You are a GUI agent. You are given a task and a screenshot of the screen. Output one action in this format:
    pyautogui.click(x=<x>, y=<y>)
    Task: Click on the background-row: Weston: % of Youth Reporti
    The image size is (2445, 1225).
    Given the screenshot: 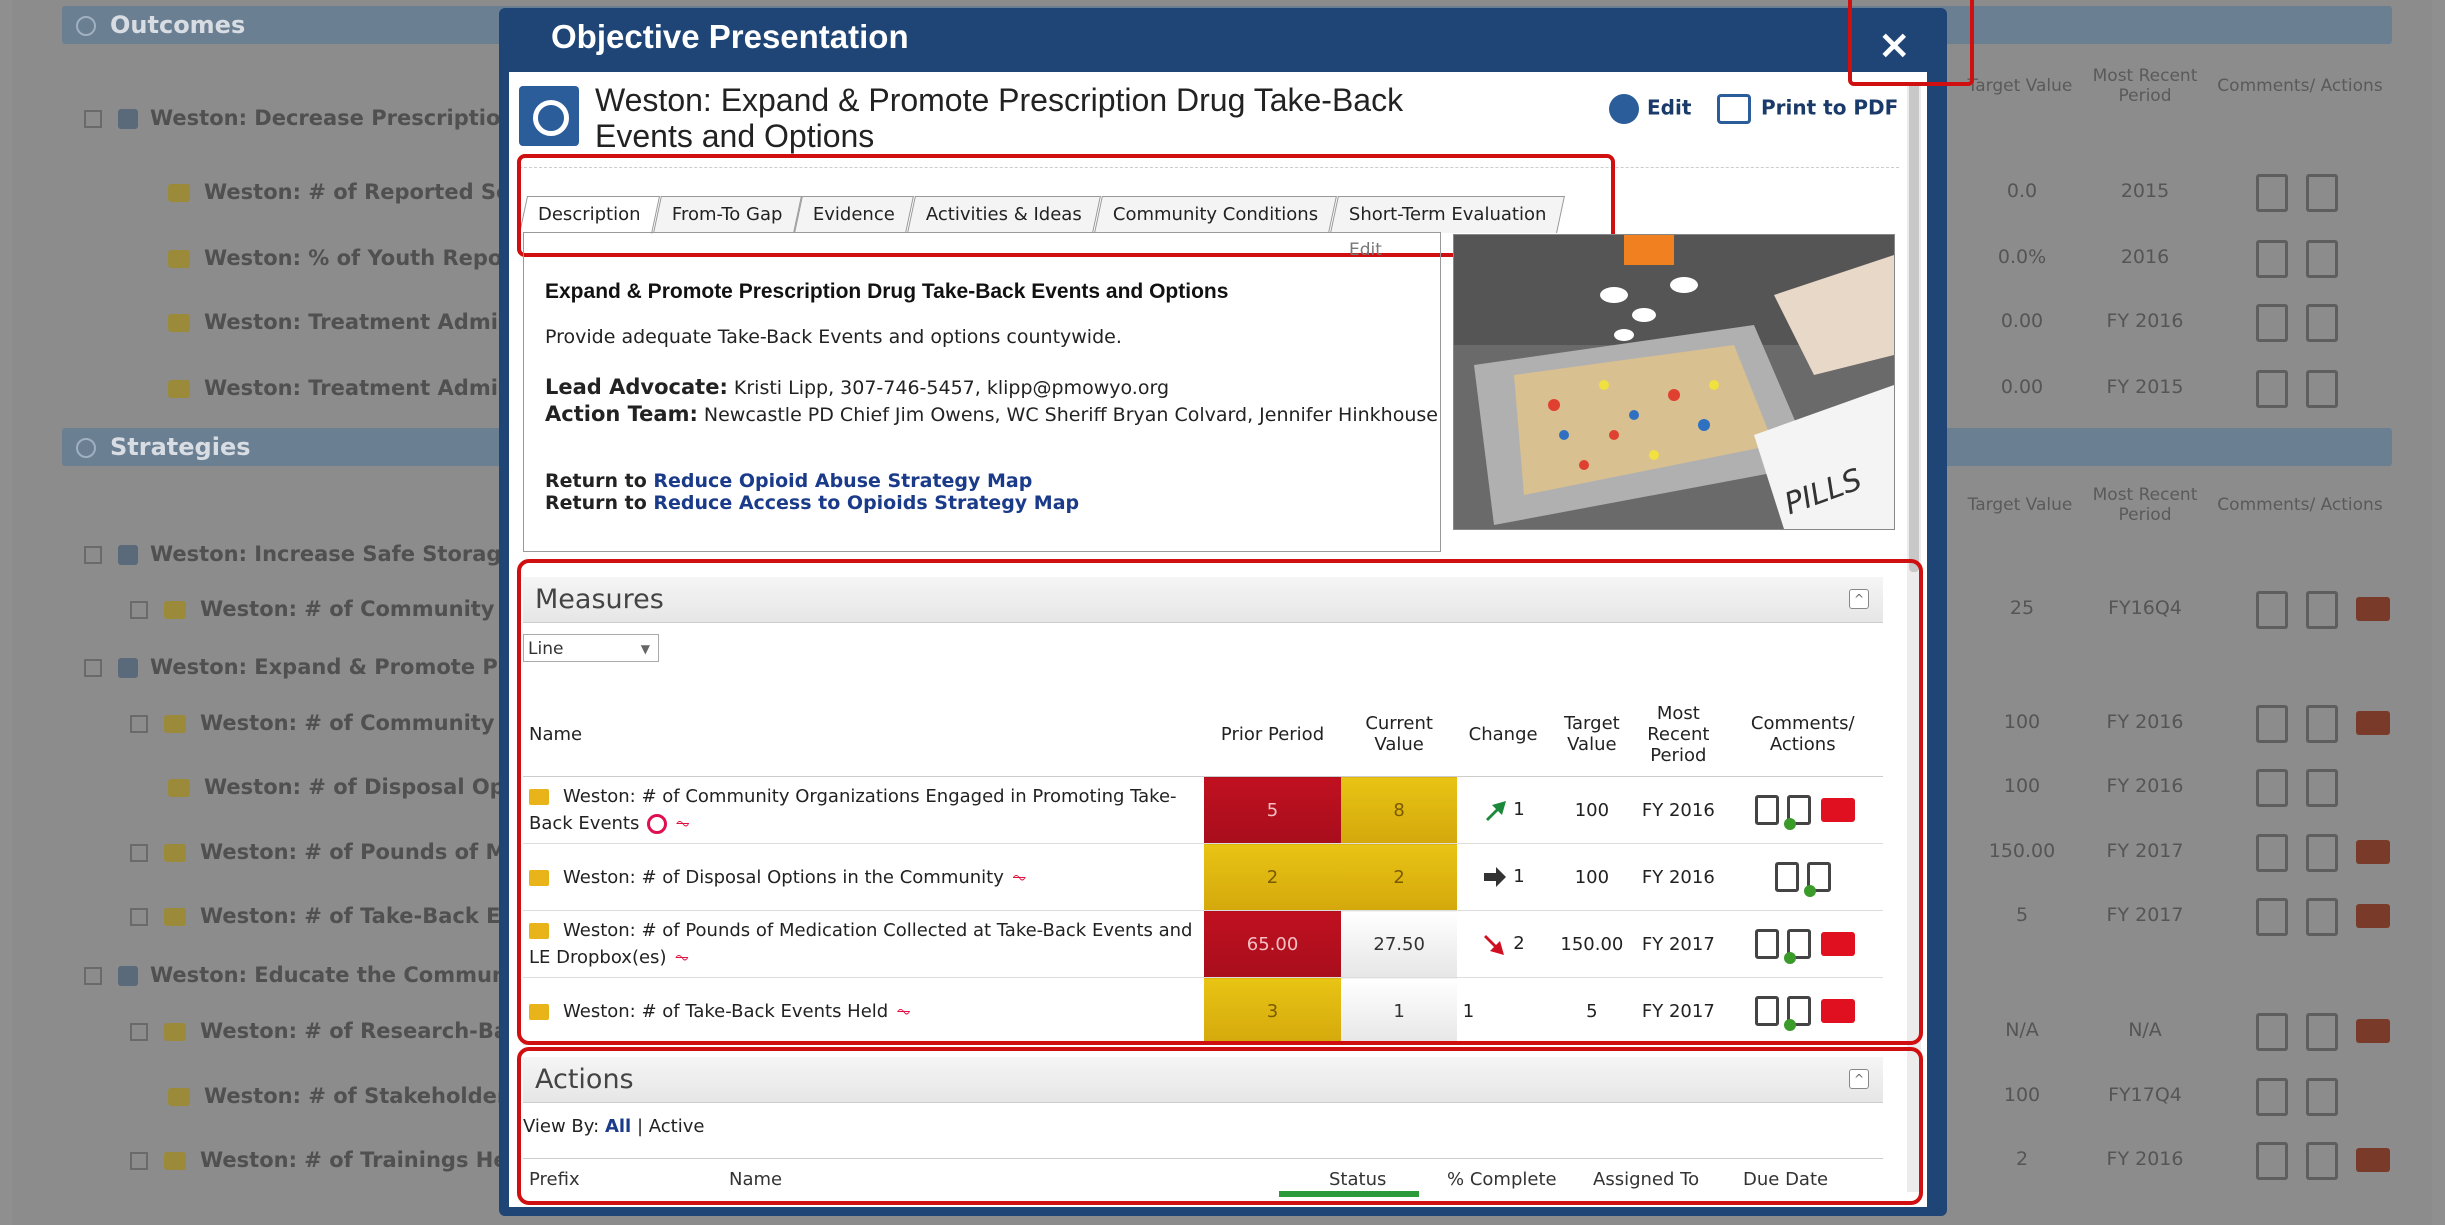 What is the action you would take?
    pyautogui.click(x=349, y=258)
    